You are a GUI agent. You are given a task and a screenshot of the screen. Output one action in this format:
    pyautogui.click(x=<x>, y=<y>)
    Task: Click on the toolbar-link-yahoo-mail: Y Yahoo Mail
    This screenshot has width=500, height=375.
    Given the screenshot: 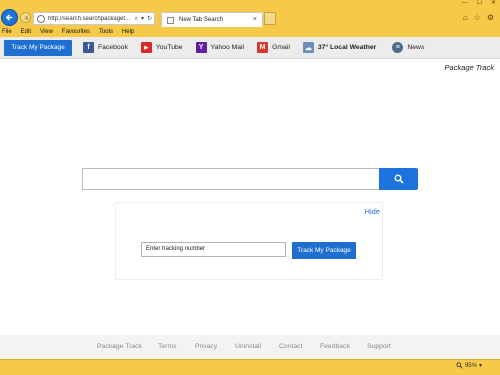 What is the action you would take?
    pyautogui.click(x=220, y=47)
    